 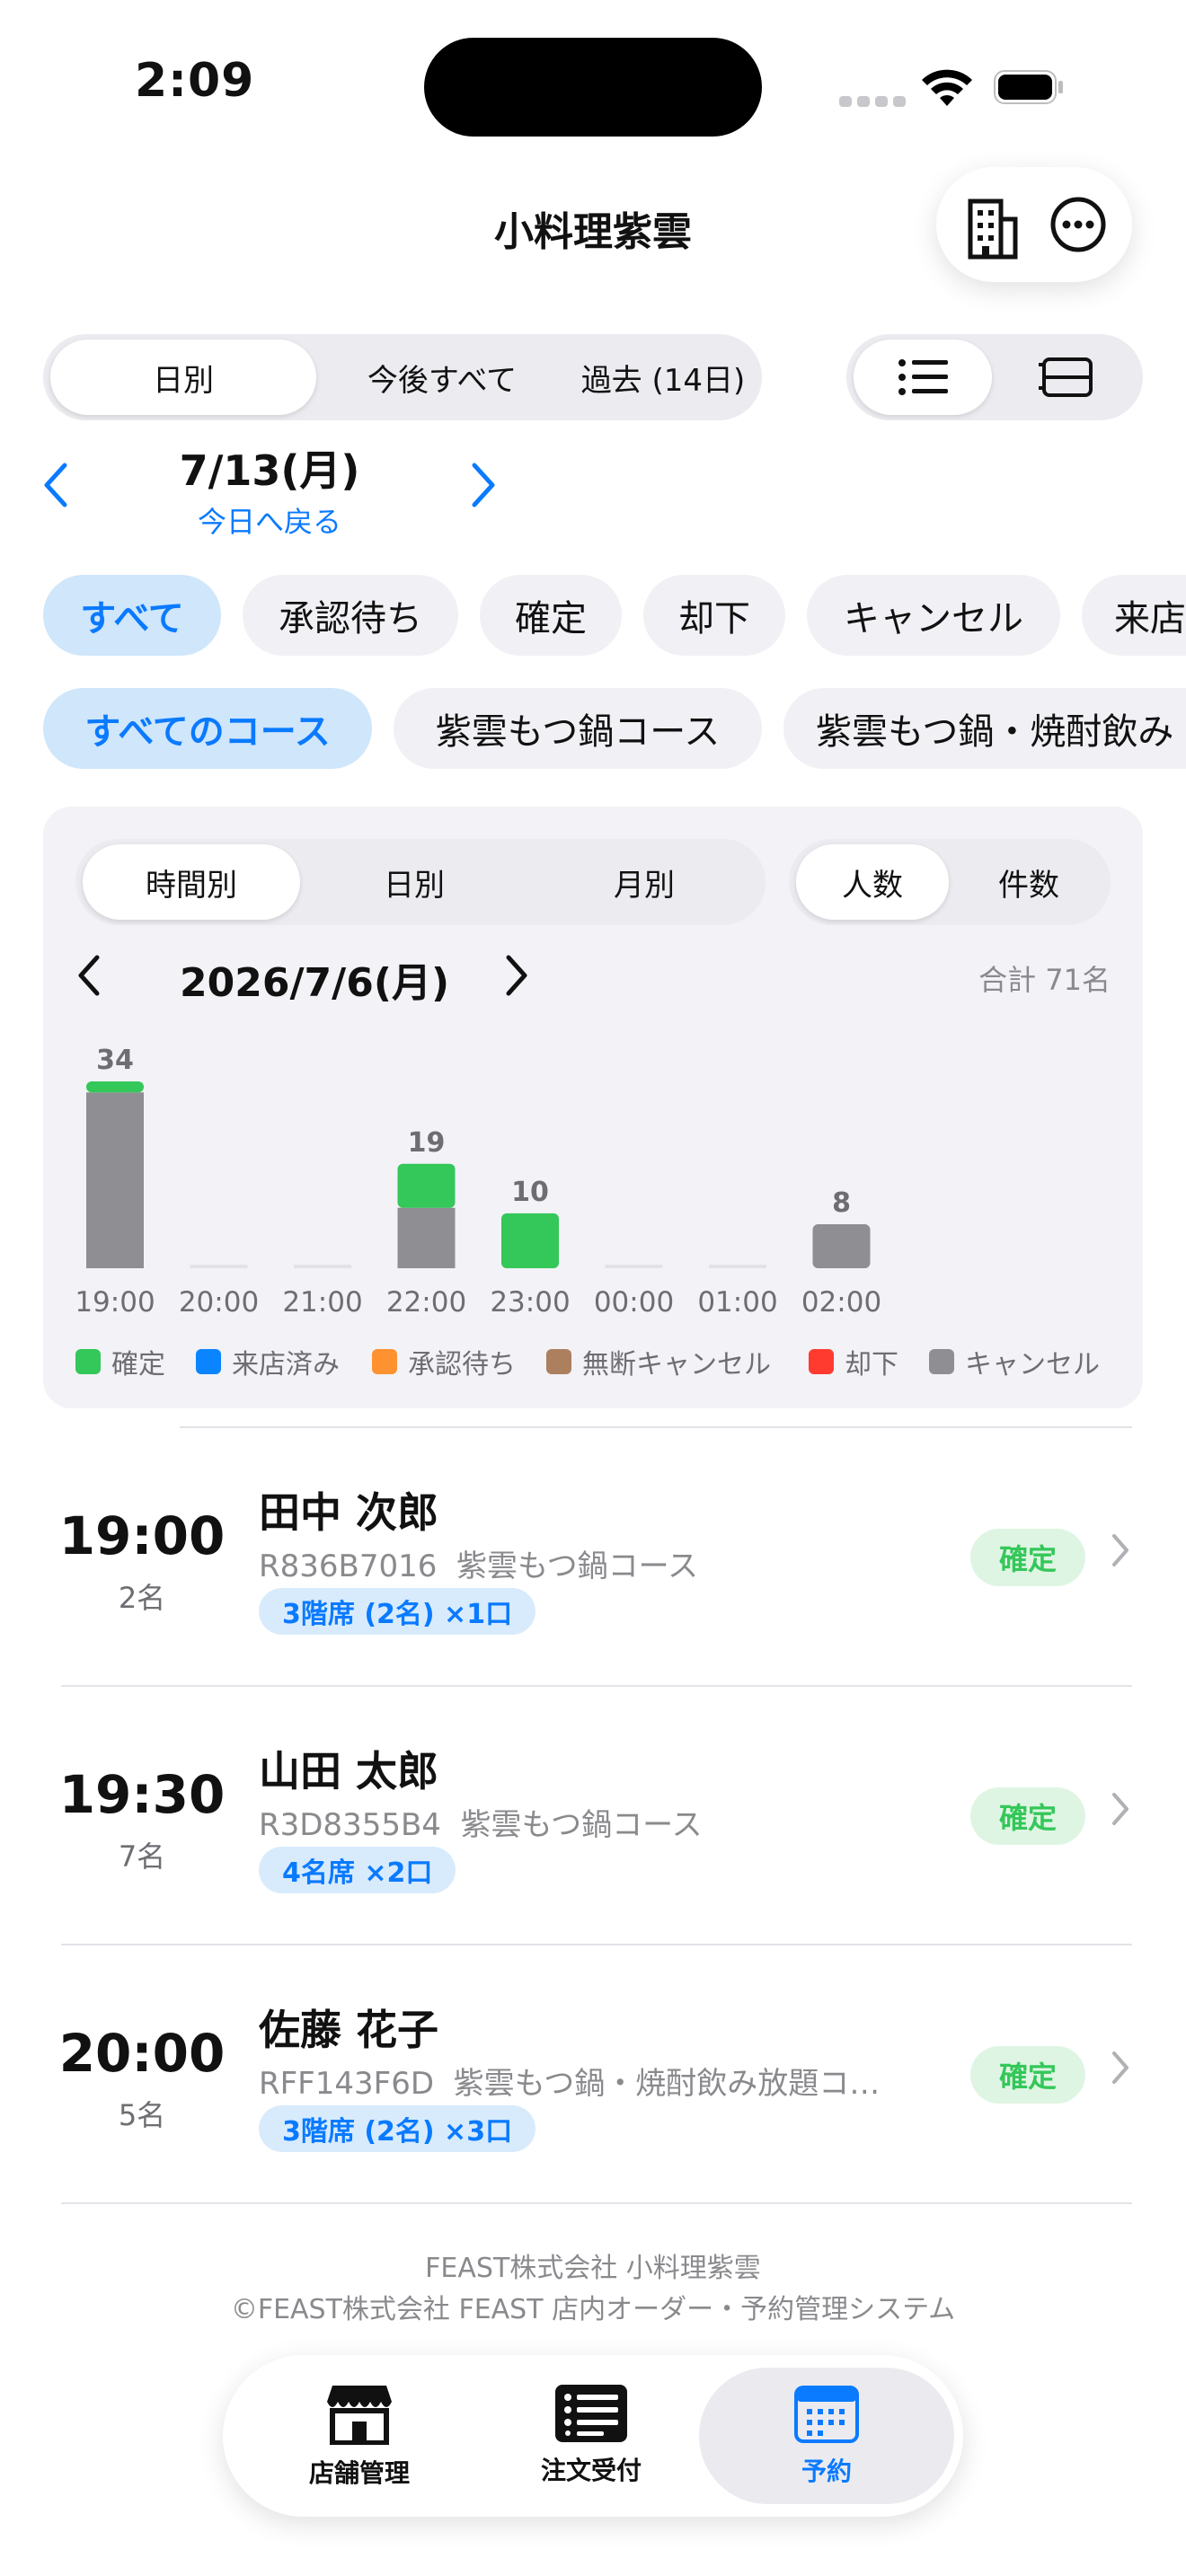 I want to click on reservation-code-course: R3D8355B4 紫雲もつ鍋コース, so click(x=582, y=1822).